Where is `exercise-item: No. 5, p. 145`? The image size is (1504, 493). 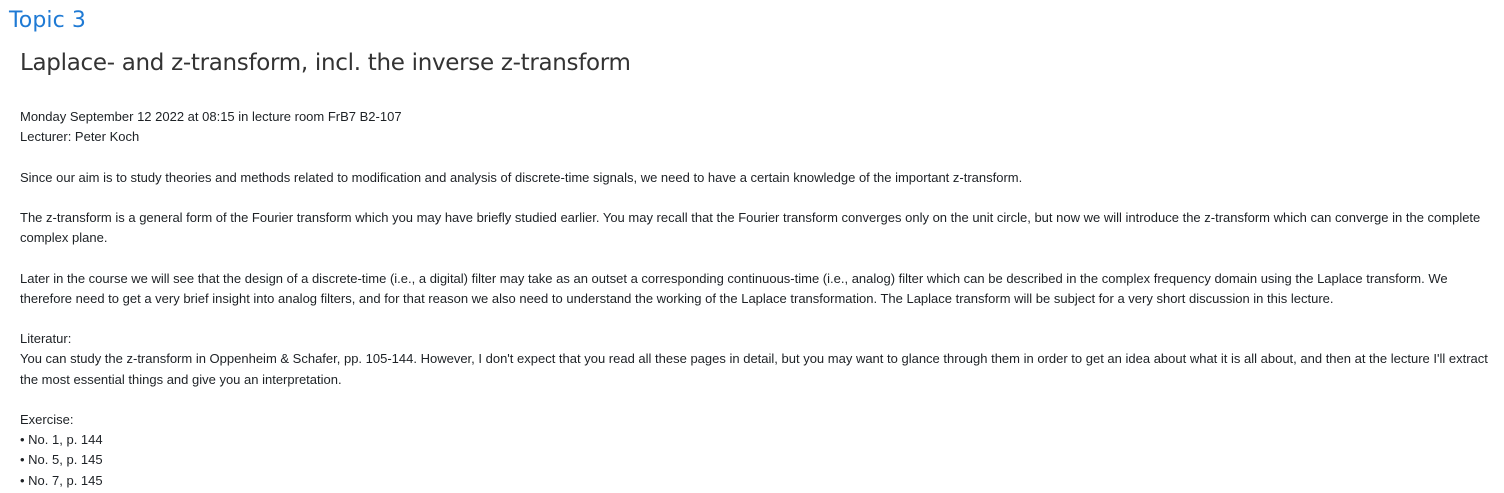
exercise-item: No. 5, p. 145 is located at coordinates (761, 460).